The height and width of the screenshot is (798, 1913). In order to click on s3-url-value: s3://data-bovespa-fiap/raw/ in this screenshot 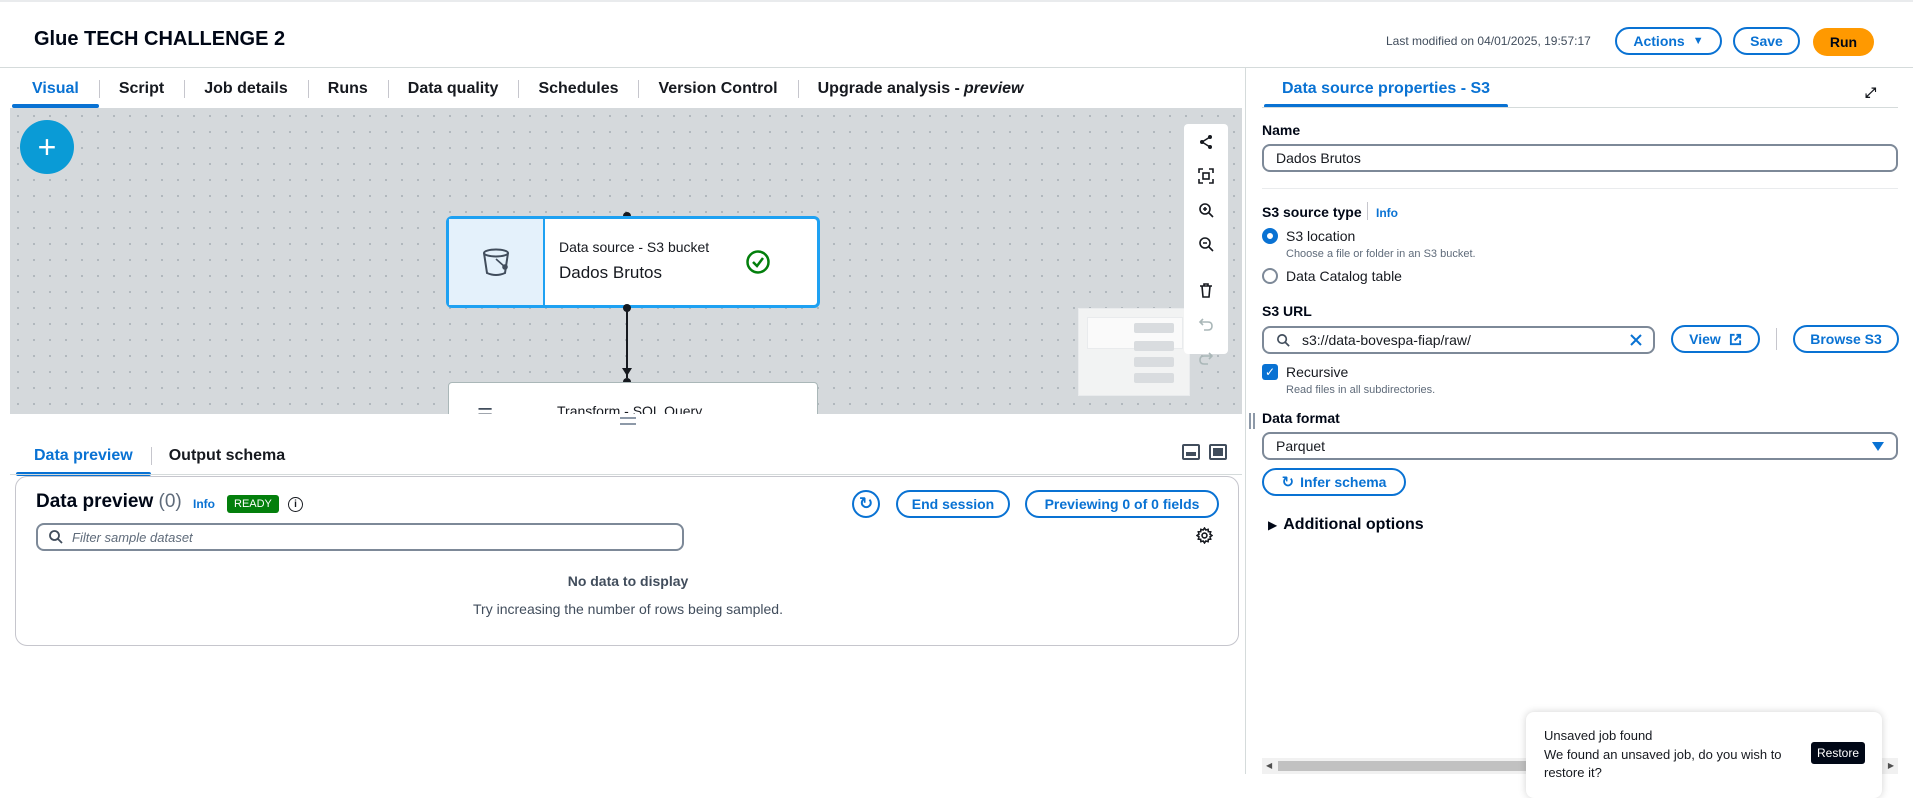, I will do `click(1386, 340)`.